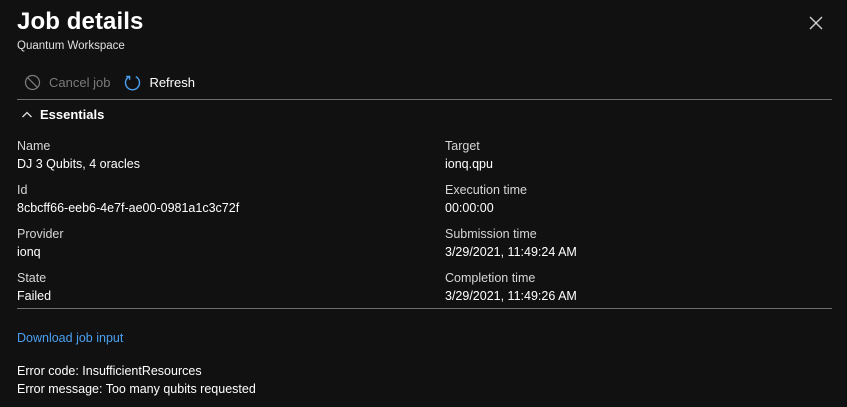  Describe the element at coordinates (70, 338) in the screenshot. I see `download-job-input-link: Download job input` at that location.